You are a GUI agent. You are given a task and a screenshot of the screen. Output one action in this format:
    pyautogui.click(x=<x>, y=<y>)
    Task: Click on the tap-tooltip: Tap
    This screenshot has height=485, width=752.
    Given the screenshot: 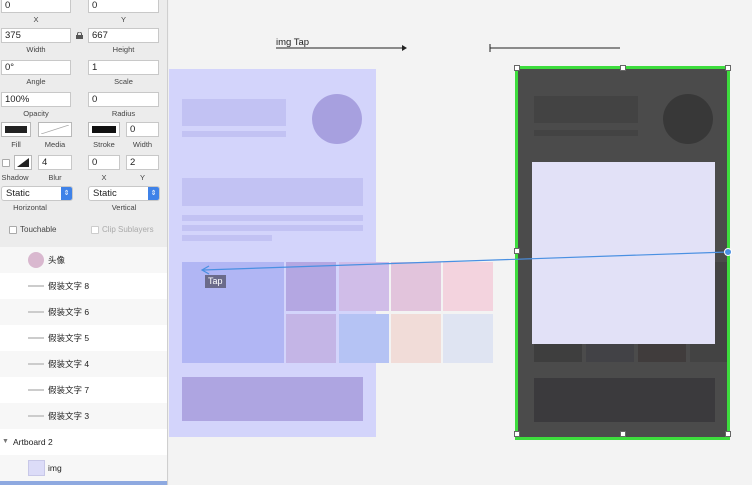 What is the action you would take?
    pyautogui.click(x=215, y=281)
    